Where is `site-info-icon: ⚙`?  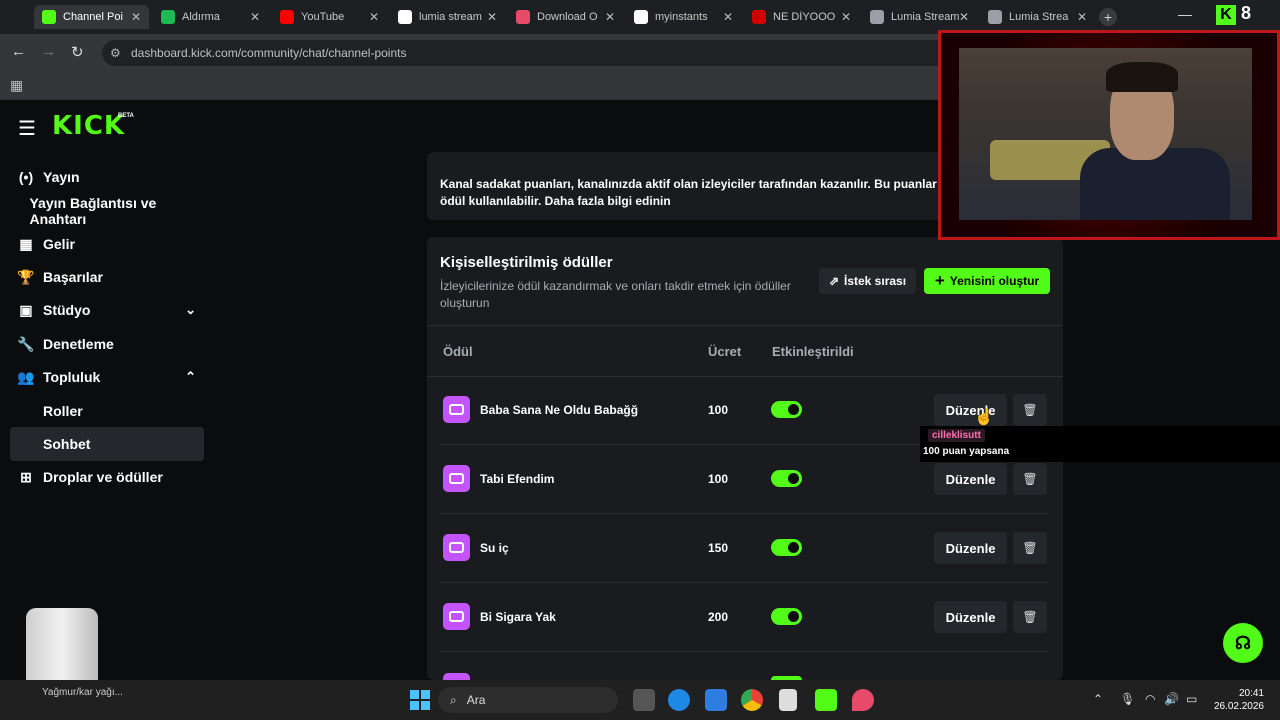
site-info-icon: ⚙ is located at coordinates (115, 53).